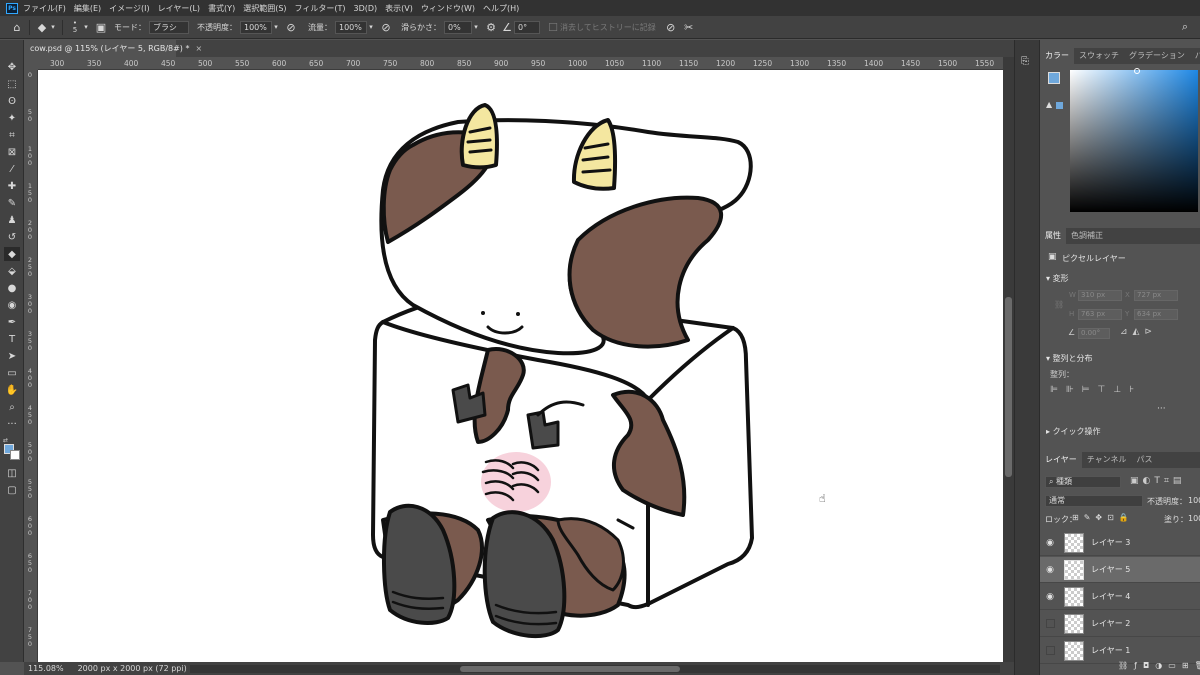 The image size is (1200, 675). Describe the element at coordinates (1083, 482) in the screenshot. I see `layer-filter-select: ⌕ 種類` at that location.